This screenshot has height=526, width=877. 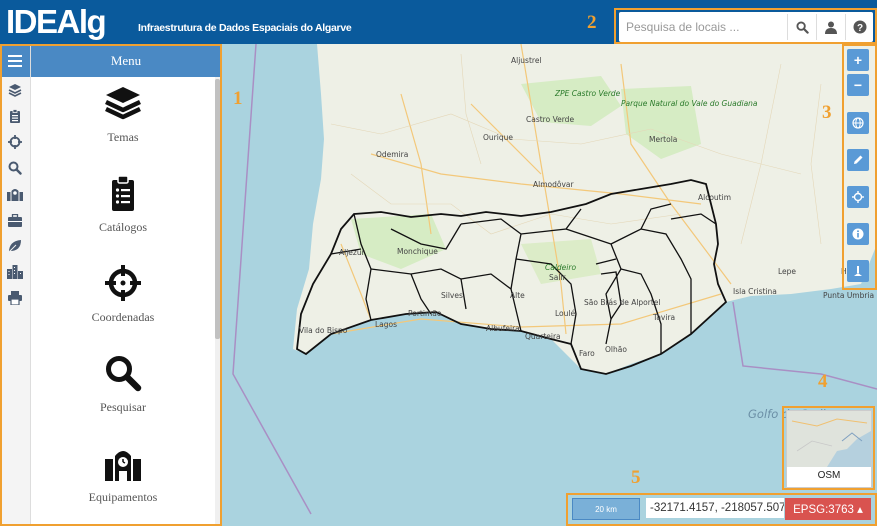 What do you see at coordinates (587, 353) in the screenshot?
I see `map-label: Faro` at bounding box center [587, 353].